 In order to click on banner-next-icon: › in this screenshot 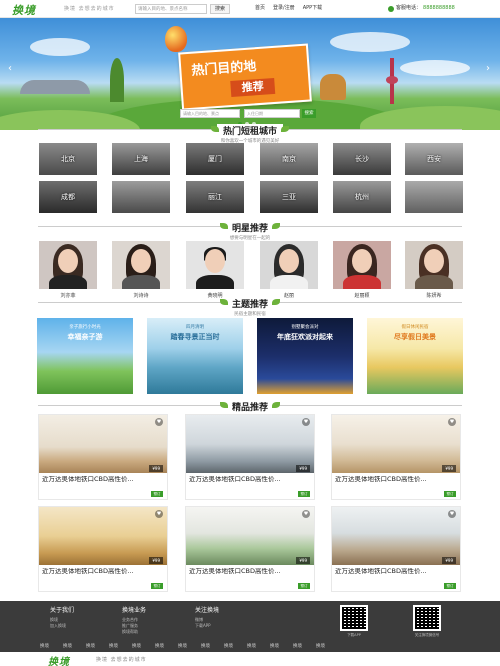, I will do `click(488, 68)`.